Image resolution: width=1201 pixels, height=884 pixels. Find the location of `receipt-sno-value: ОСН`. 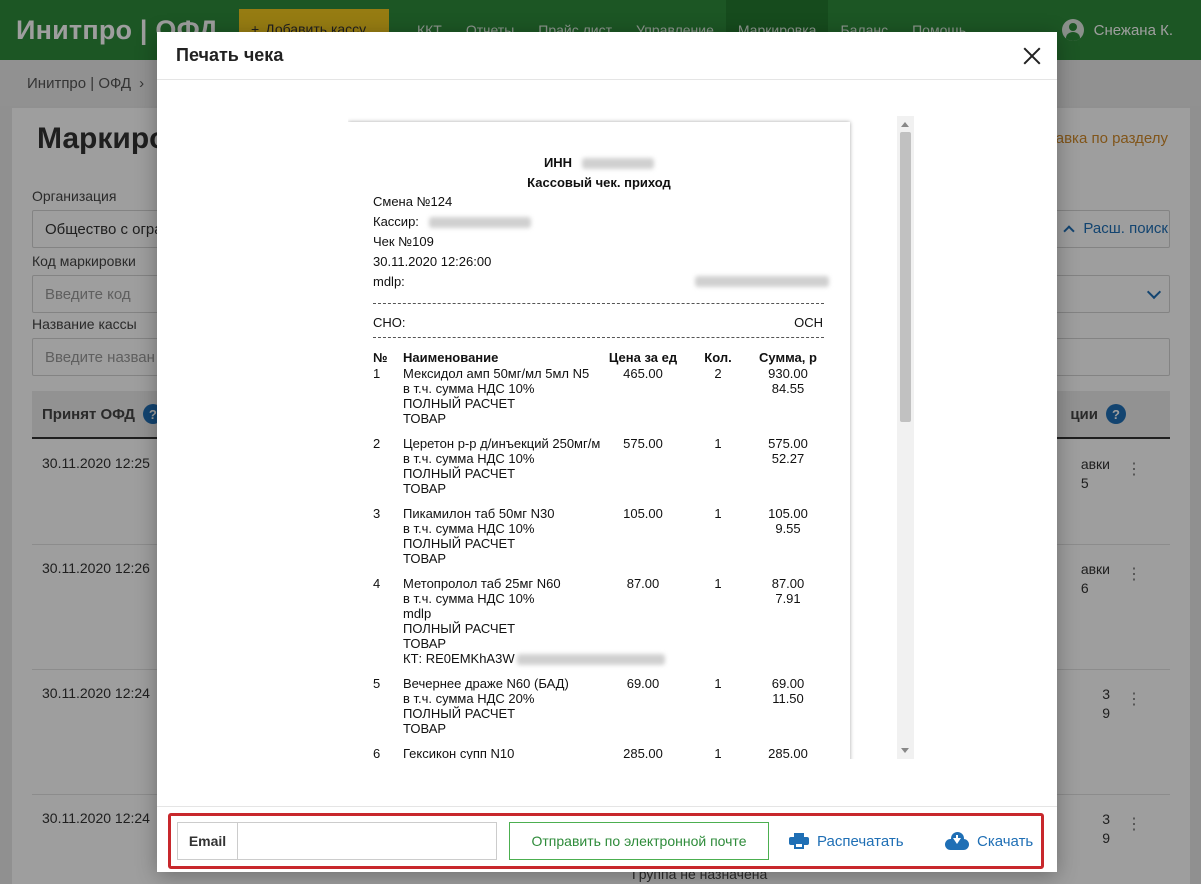

receipt-sno-value: ОСН is located at coordinates (808, 322).